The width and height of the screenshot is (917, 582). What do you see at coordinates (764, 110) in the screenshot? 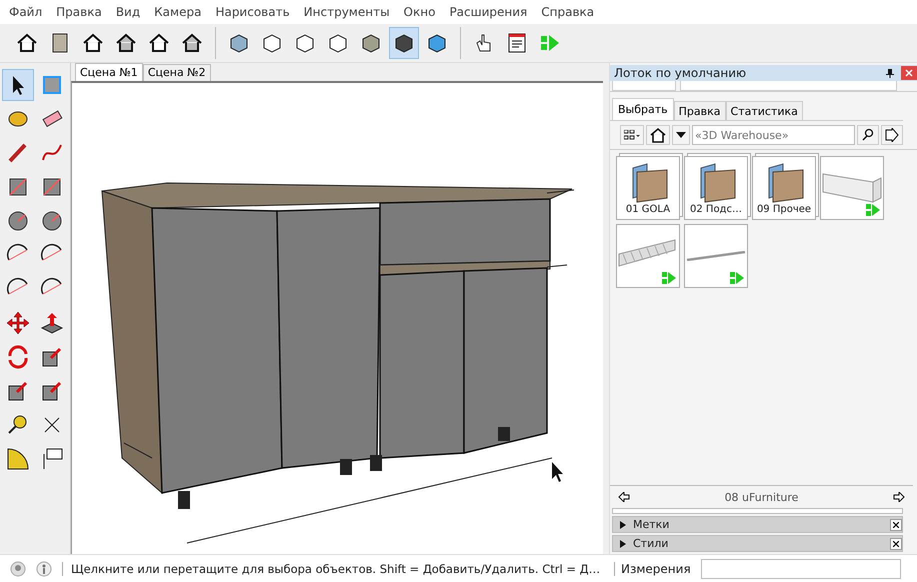
I see `tray-tab: Статистика` at bounding box center [764, 110].